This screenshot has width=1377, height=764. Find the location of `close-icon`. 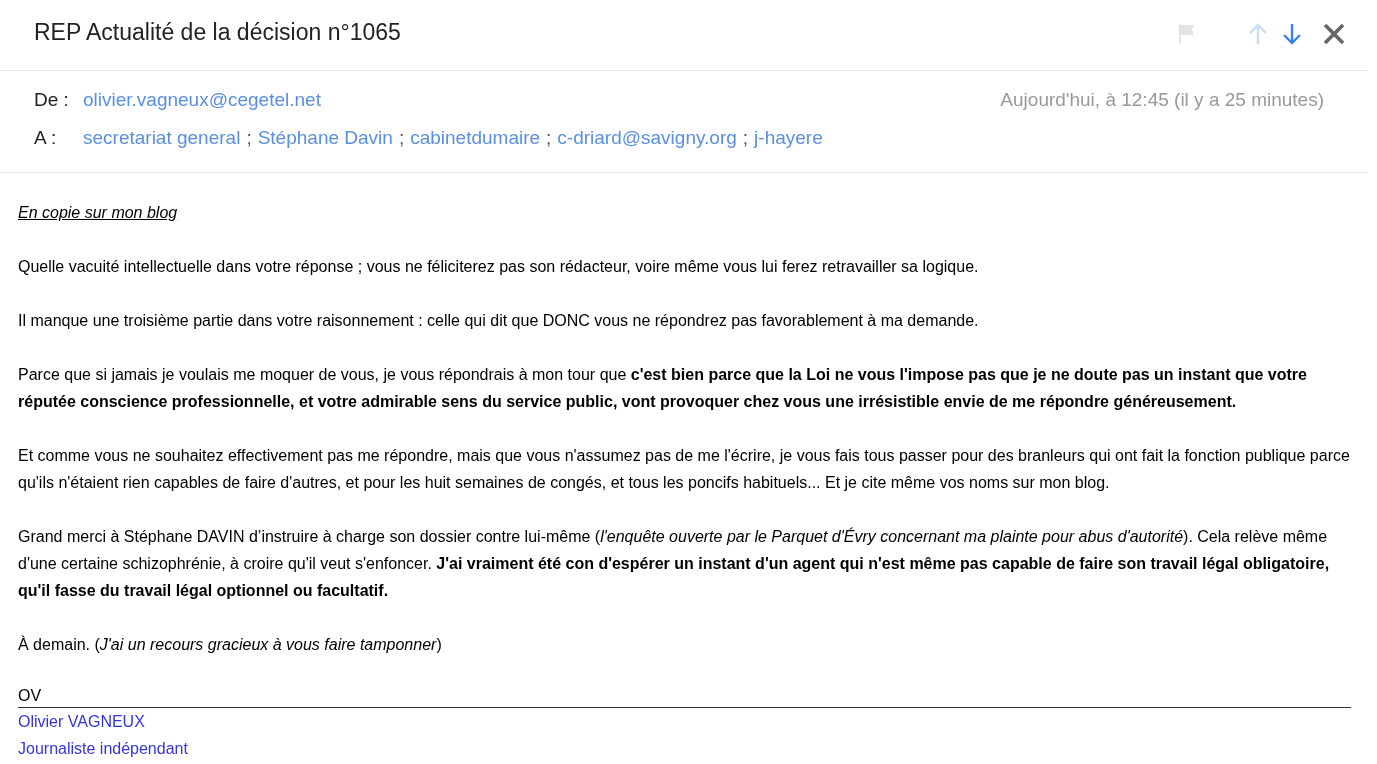

close-icon is located at coordinates (1334, 34).